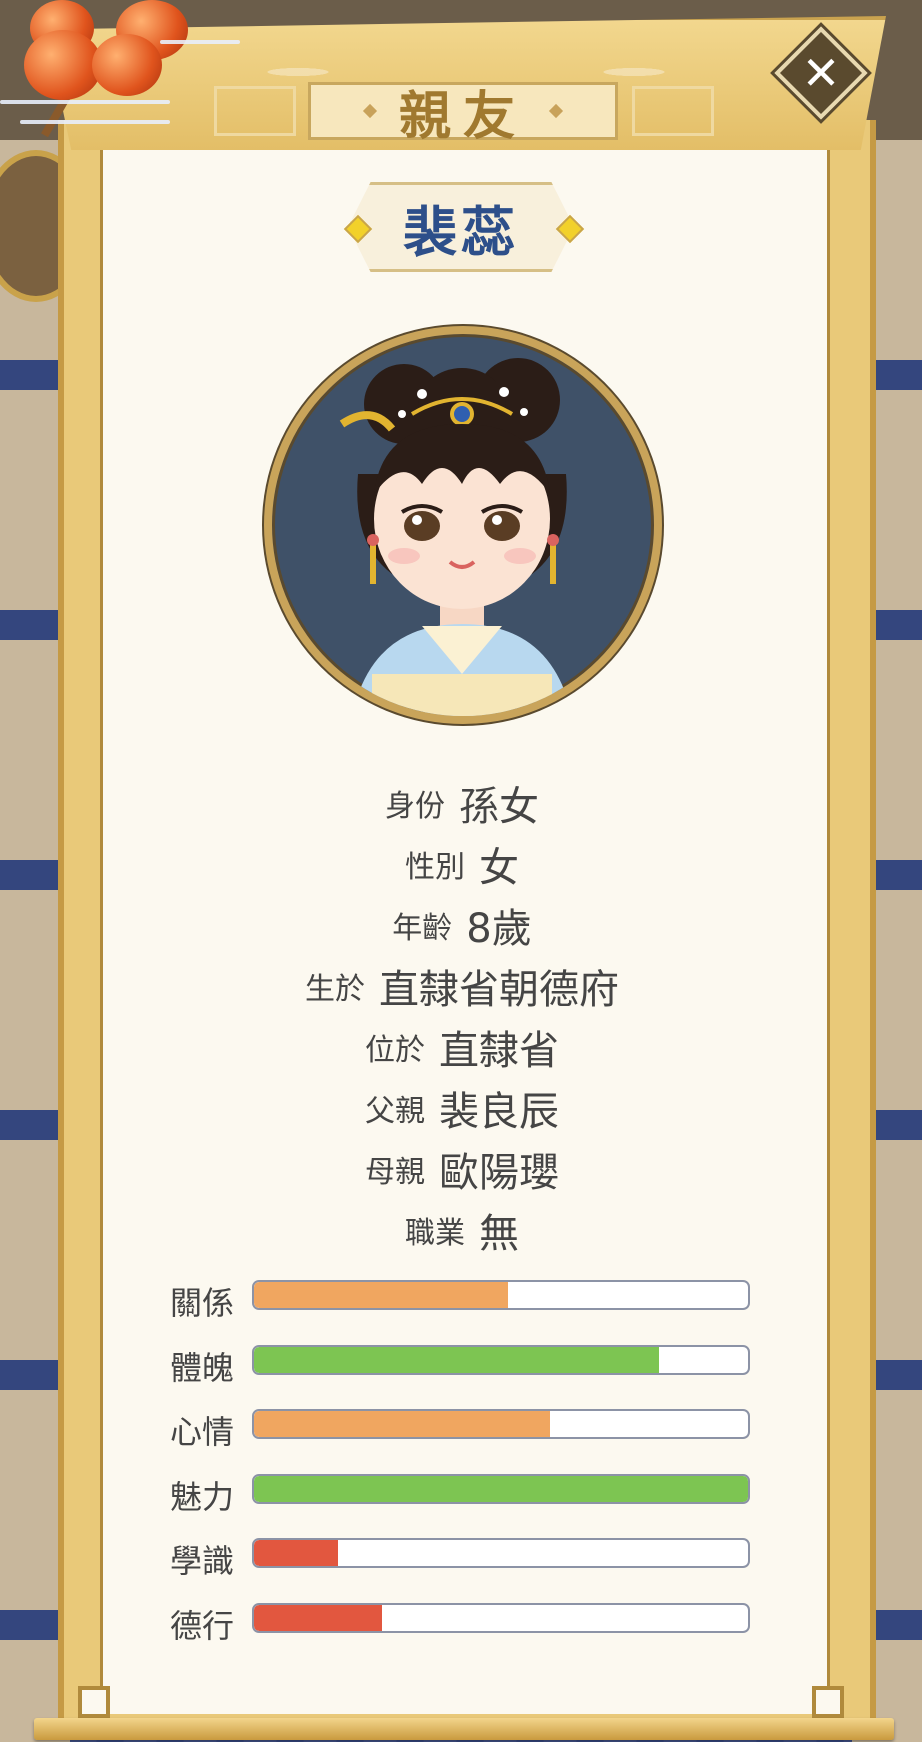 This screenshot has width=922, height=1742. I want to click on info-value: 無, so click(499, 1233).